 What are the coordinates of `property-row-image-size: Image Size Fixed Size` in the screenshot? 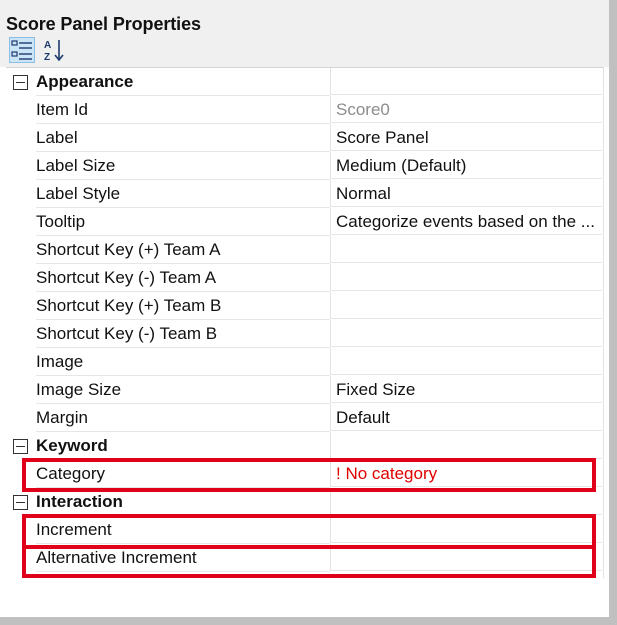 It's located at (304, 390).